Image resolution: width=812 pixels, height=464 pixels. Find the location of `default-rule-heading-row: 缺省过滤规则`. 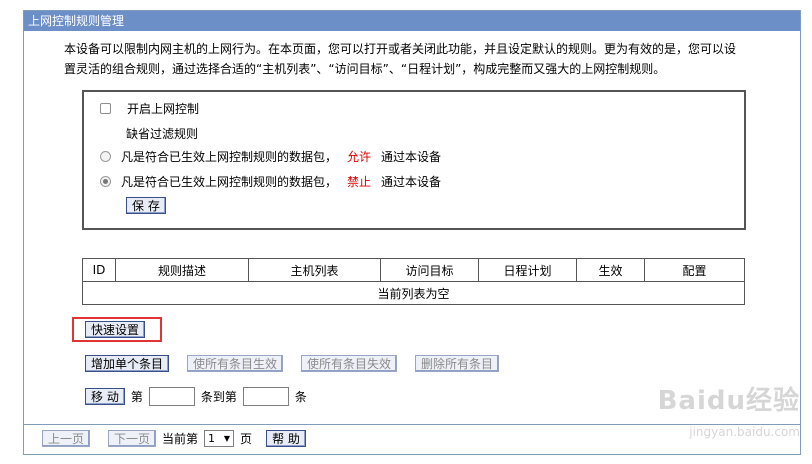

default-rule-heading-row: 缺省过滤规则 is located at coordinates (162, 133).